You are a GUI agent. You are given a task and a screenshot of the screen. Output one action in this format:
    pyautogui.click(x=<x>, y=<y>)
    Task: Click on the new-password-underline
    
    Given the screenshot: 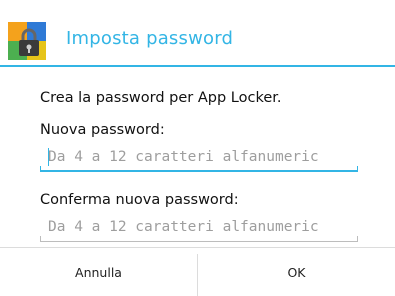 What is the action you would take?
    pyautogui.click(x=199, y=171)
    